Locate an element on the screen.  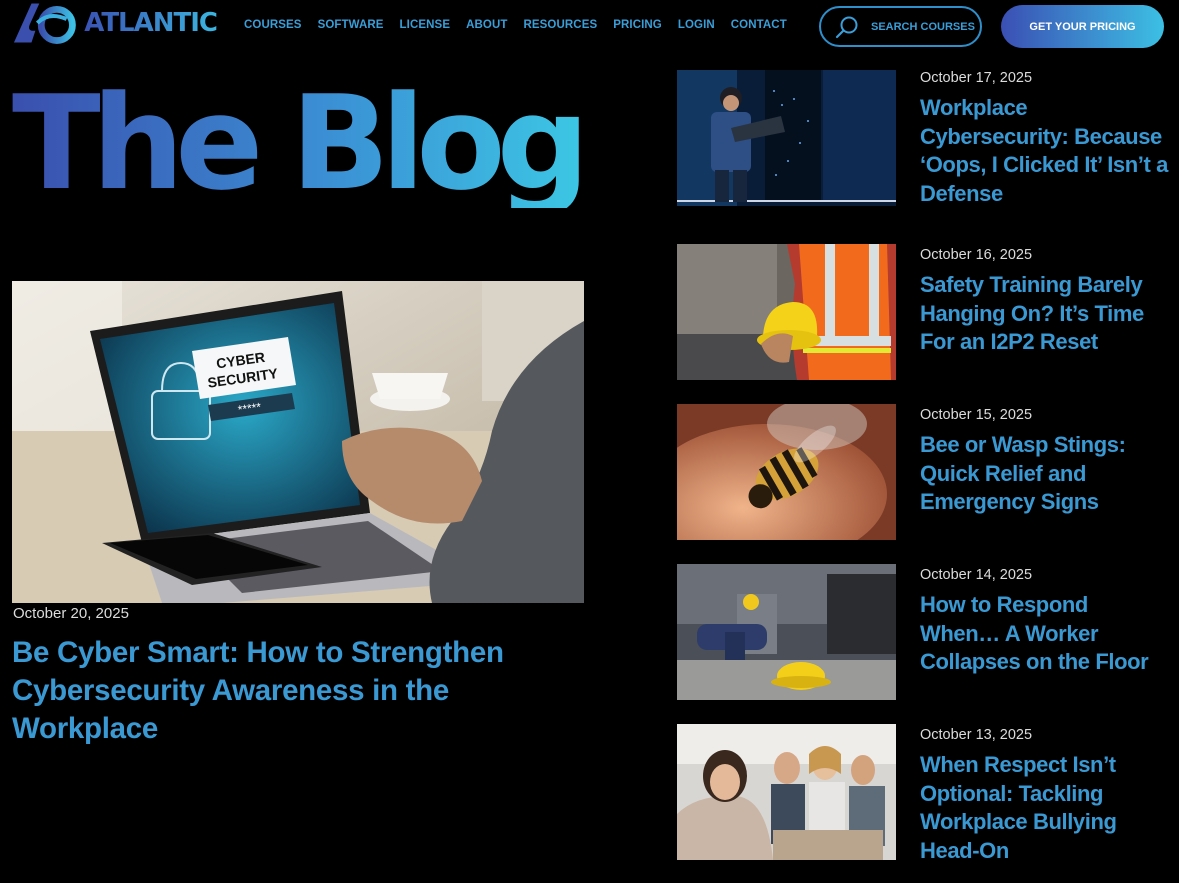
collapsed-worker-image is located at coordinates (786, 632).